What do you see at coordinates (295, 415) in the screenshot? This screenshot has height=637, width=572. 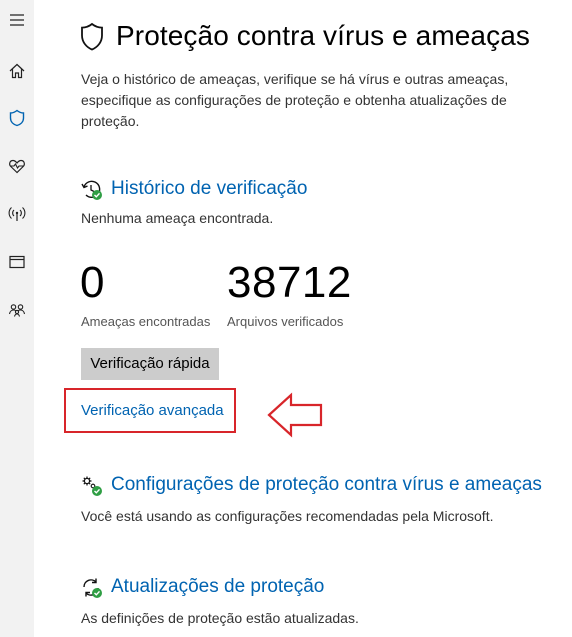 I see `red-arrow-icon` at bounding box center [295, 415].